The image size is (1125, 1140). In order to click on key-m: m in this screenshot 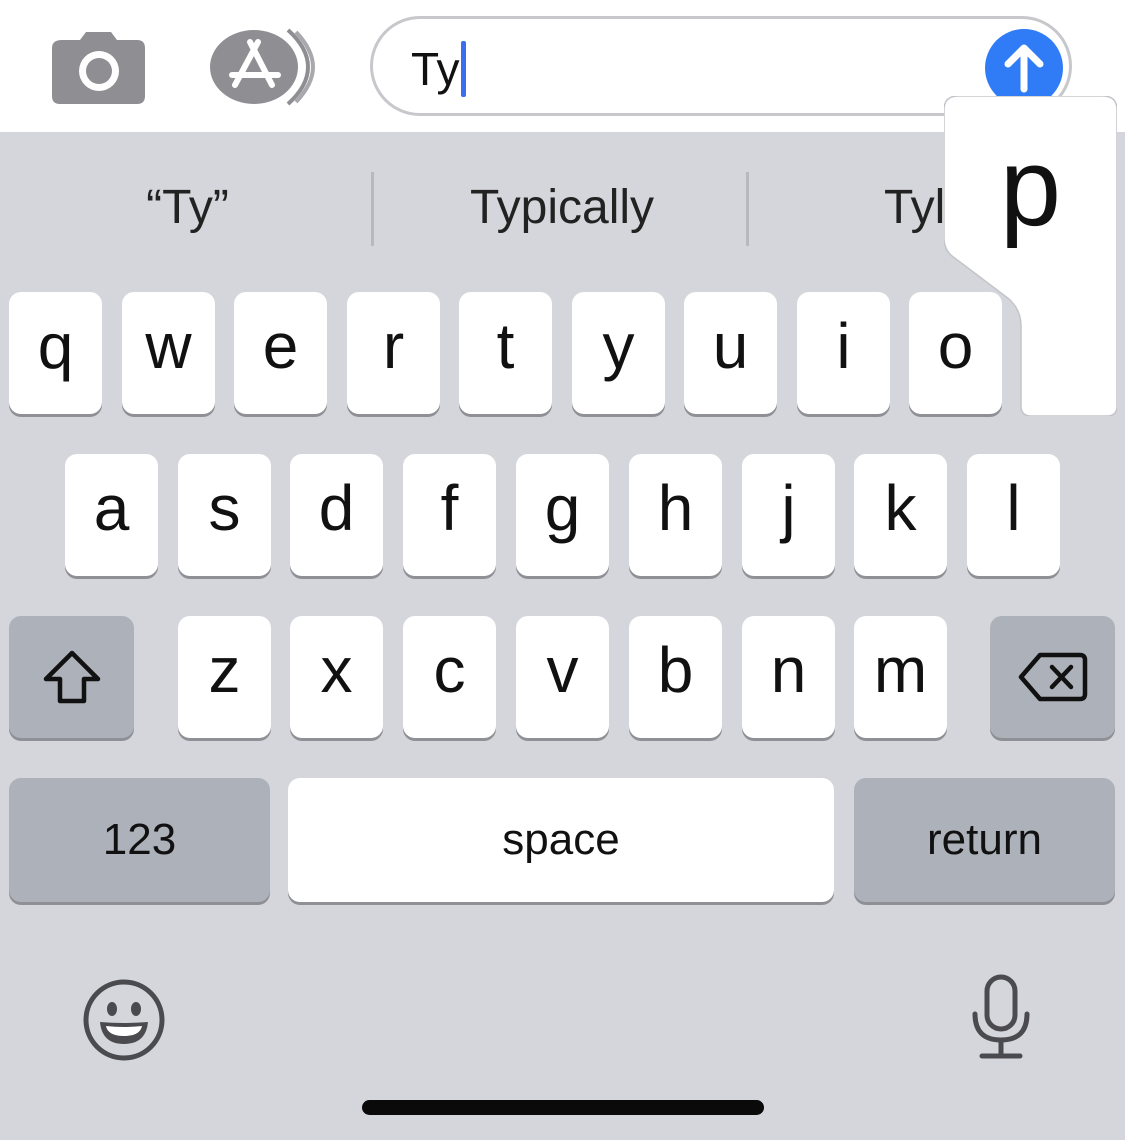, I will do `click(900, 677)`.